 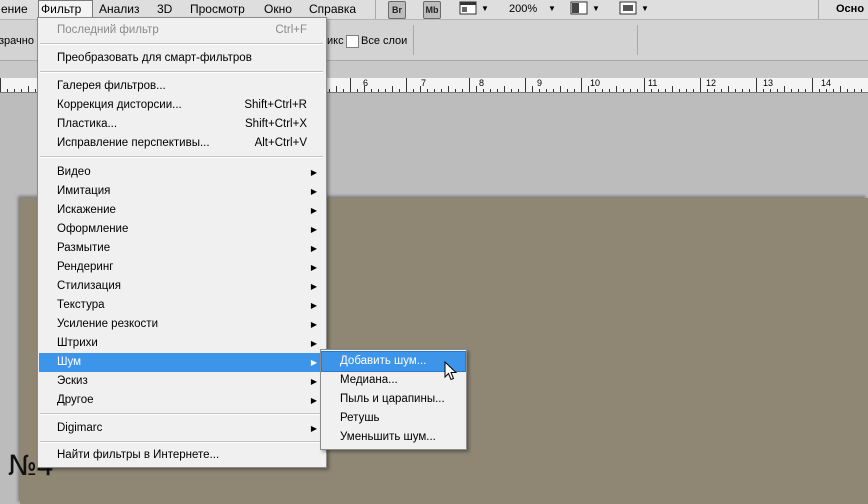 What do you see at coordinates (182, 248) in the screenshot?
I see `menu-item-blur: Размытие ▶` at bounding box center [182, 248].